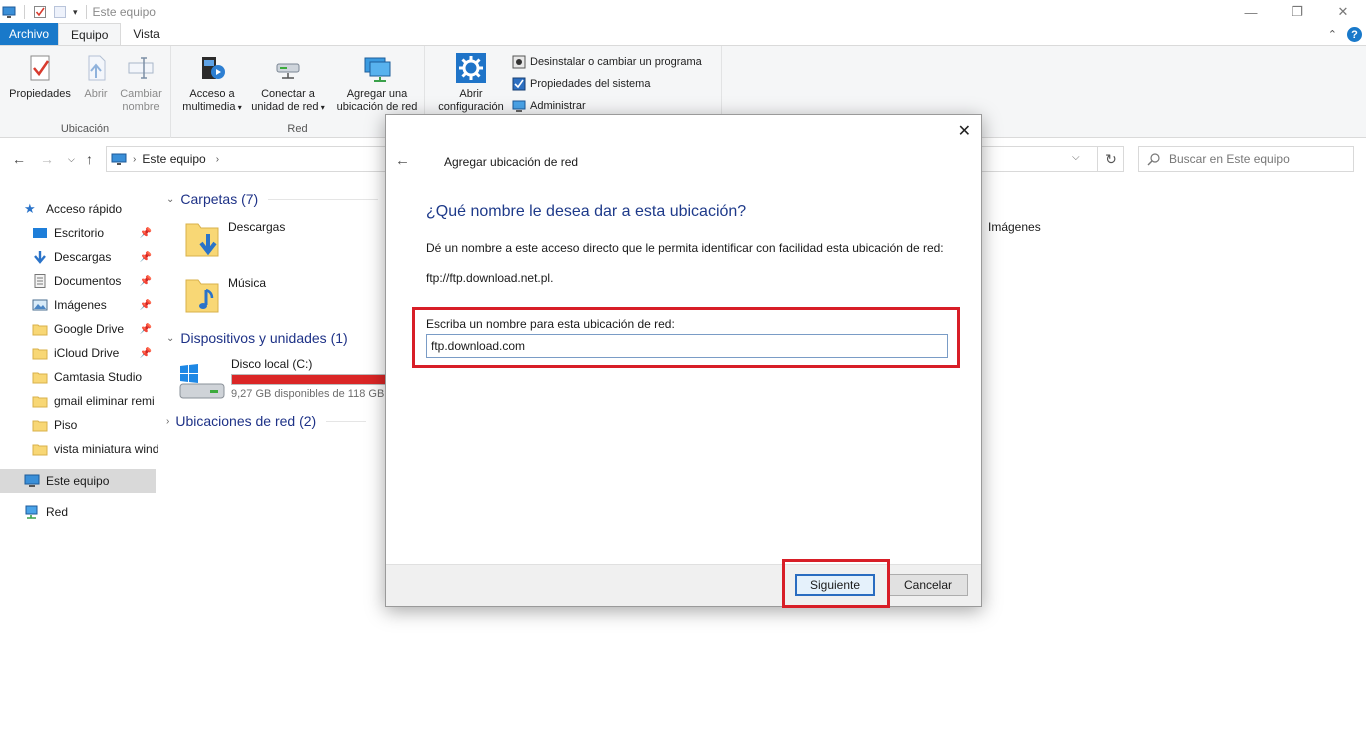 Image resolution: width=1366 pixels, height=729 pixels. I want to click on nav-item-camtasia-studio: Camtasia Studio, so click(79, 377).